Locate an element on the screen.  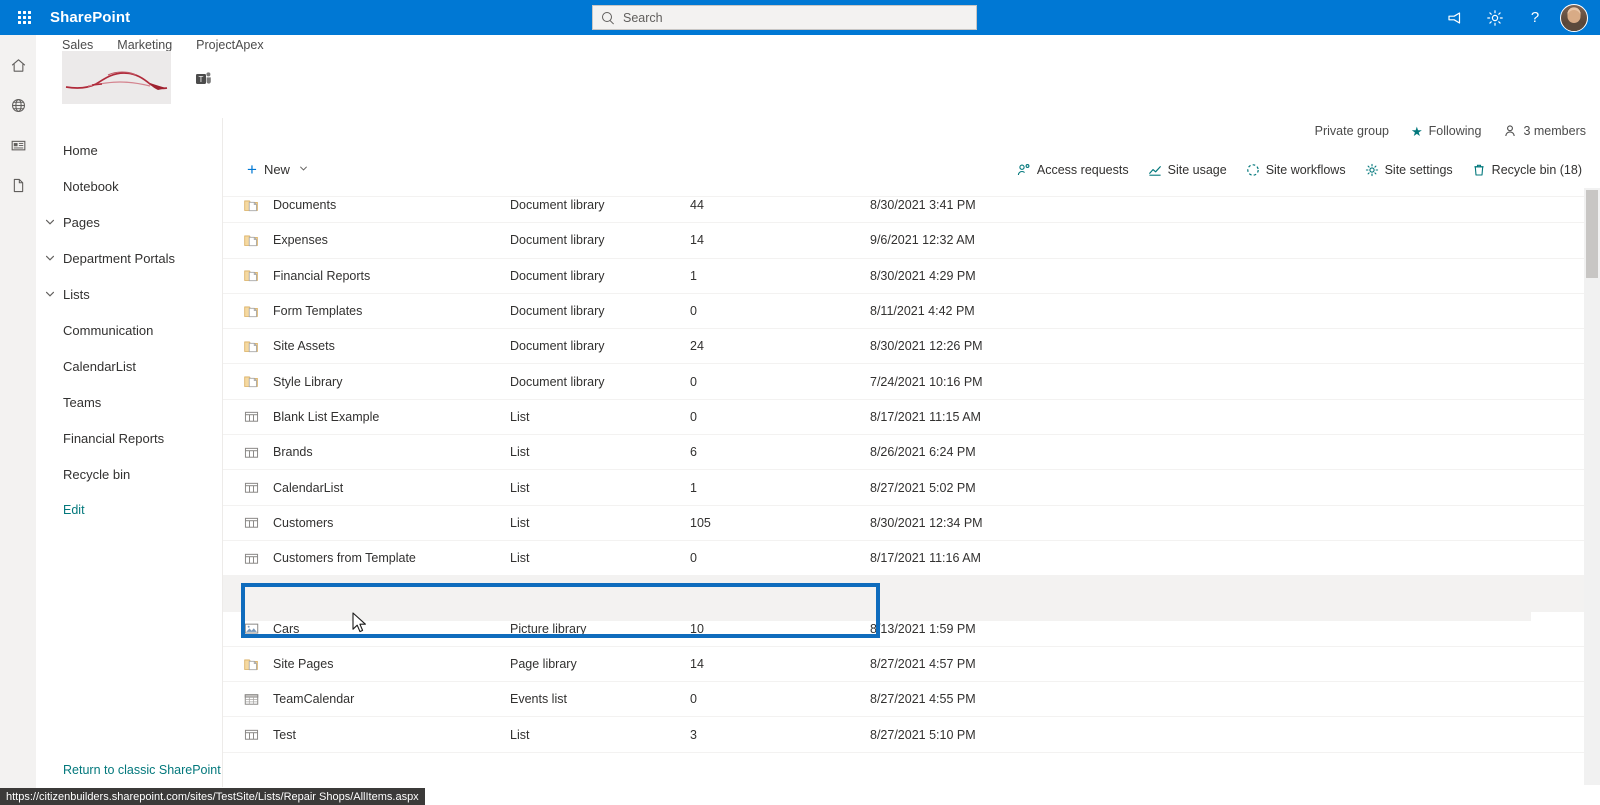
row-name-link: TeamCalendar is located at coordinates (367, 699).